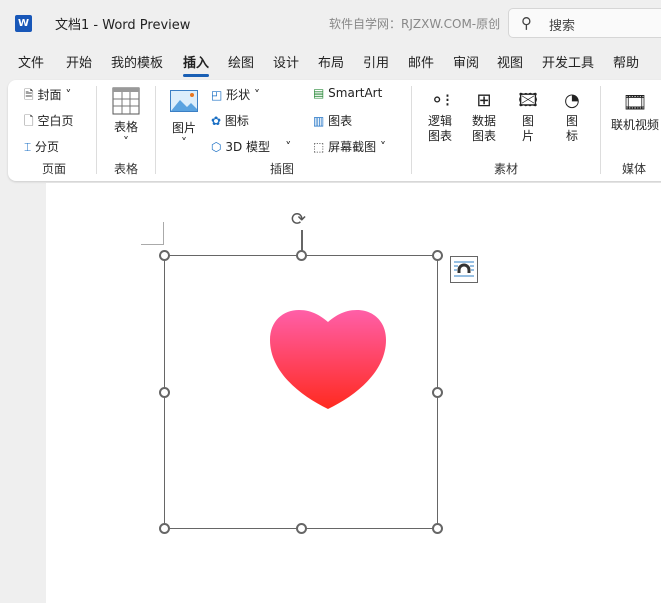  I want to click on blank-page-button: 🗋 空白页, so click(49, 122).